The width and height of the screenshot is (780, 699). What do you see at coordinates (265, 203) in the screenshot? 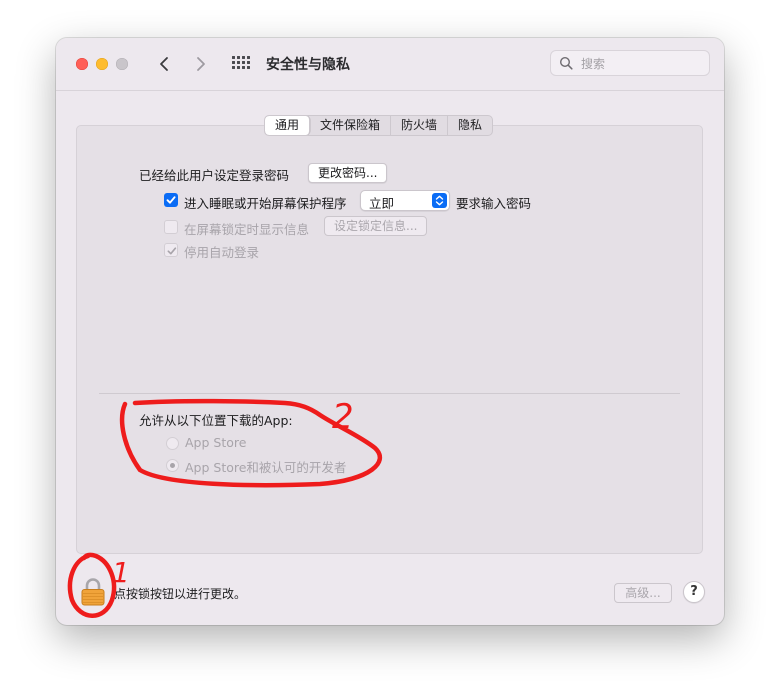
I see `require-password-label: 进入睡眠或开始屏幕保护程序` at bounding box center [265, 203].